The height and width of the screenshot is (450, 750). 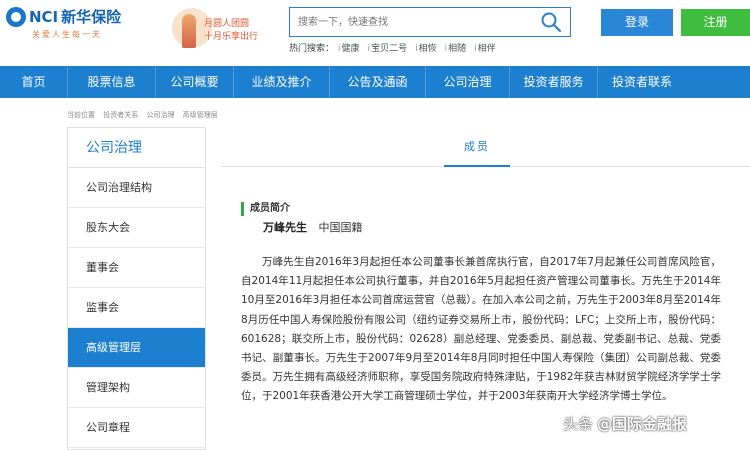 I want to click on search-input, so click(x=413, y=22).